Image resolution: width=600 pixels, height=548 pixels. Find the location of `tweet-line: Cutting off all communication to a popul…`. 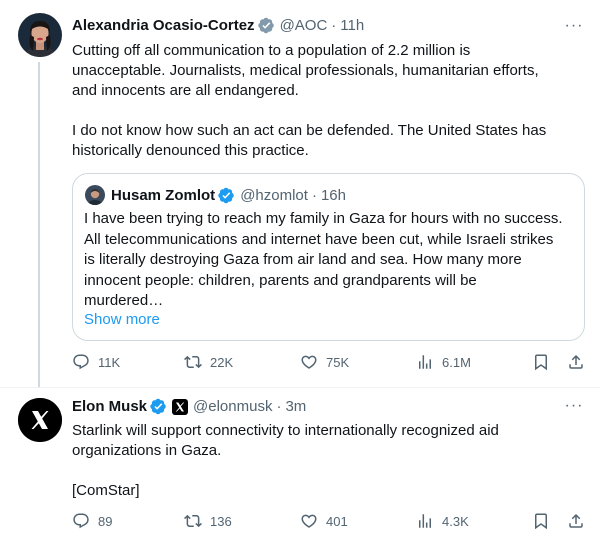

tweet-line: Cutting off all communication to a popul… is located at coordinates (271, 50).